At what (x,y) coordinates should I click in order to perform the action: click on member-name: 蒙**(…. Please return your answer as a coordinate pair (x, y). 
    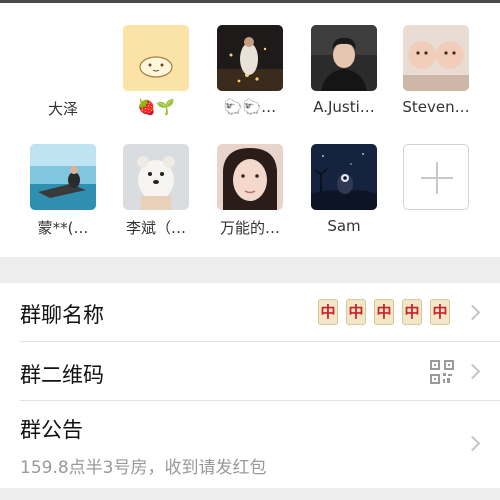
    Looking at the image, I should click on (63, 228).